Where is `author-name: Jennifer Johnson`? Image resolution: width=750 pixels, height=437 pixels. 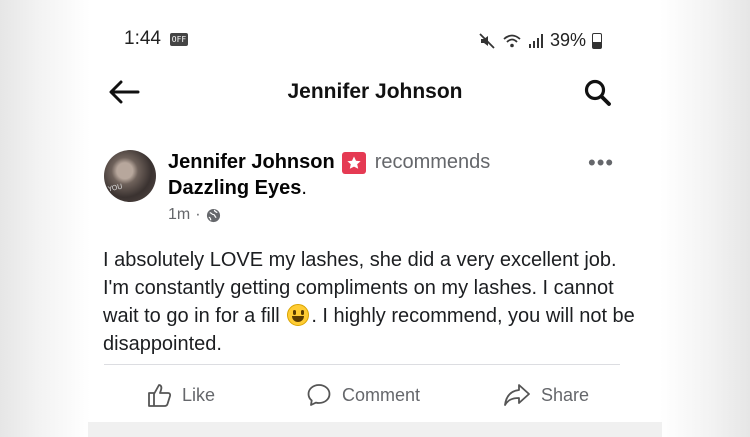
author-name: Jennifer Johnson is located at coordinates (251, 162).